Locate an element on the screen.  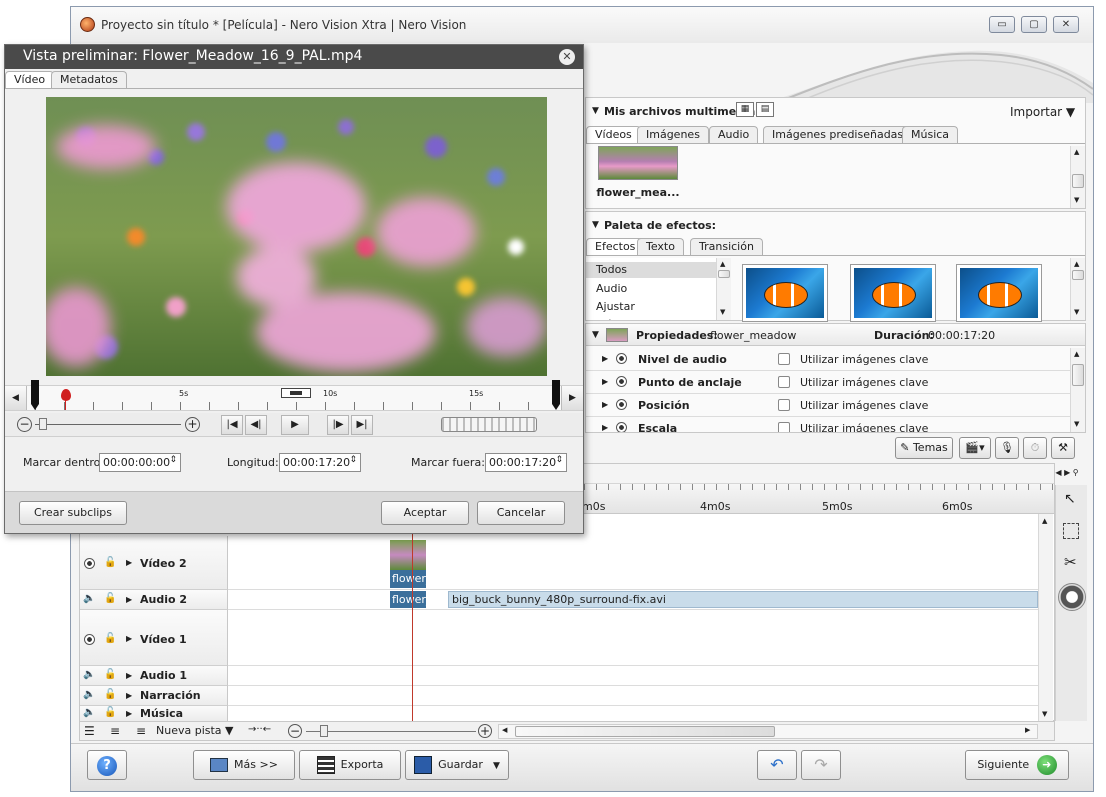
timer-button: ⏱ is located at coordinates (1035, 448).